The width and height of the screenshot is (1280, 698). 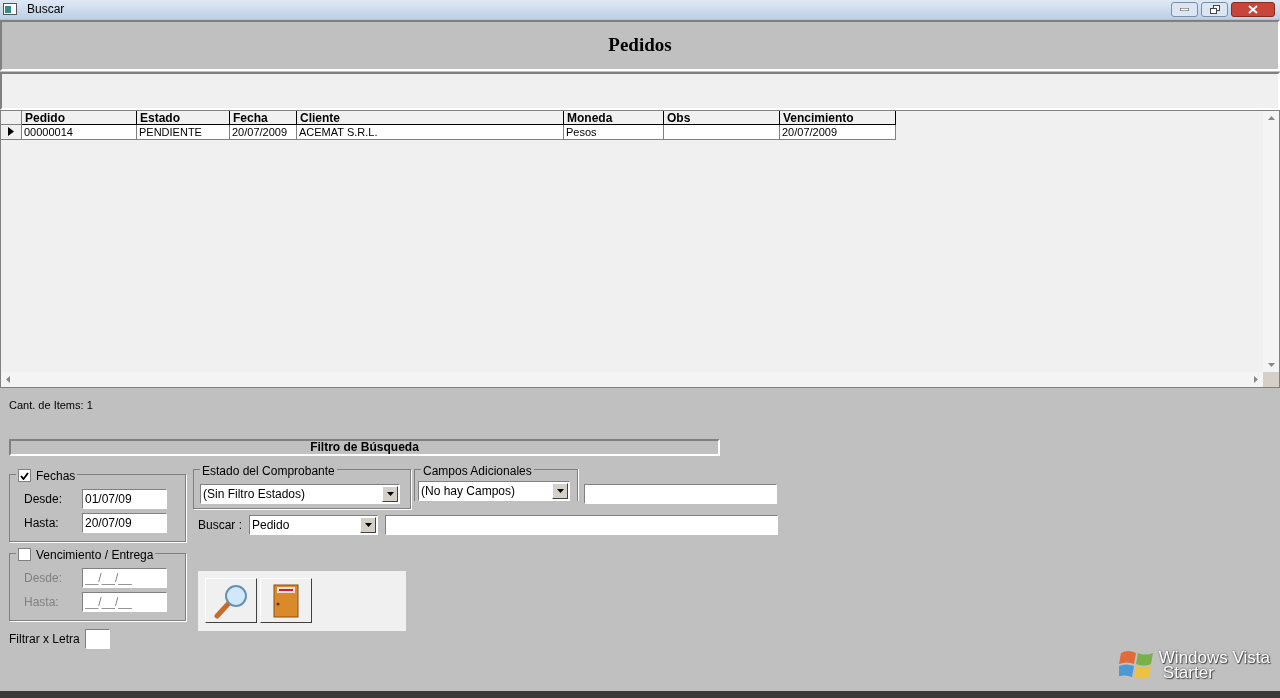 What do you see at coordinates (263, 117) in the screenshot?
I see `column-header: Fecha` at bounding box center [263, 117].